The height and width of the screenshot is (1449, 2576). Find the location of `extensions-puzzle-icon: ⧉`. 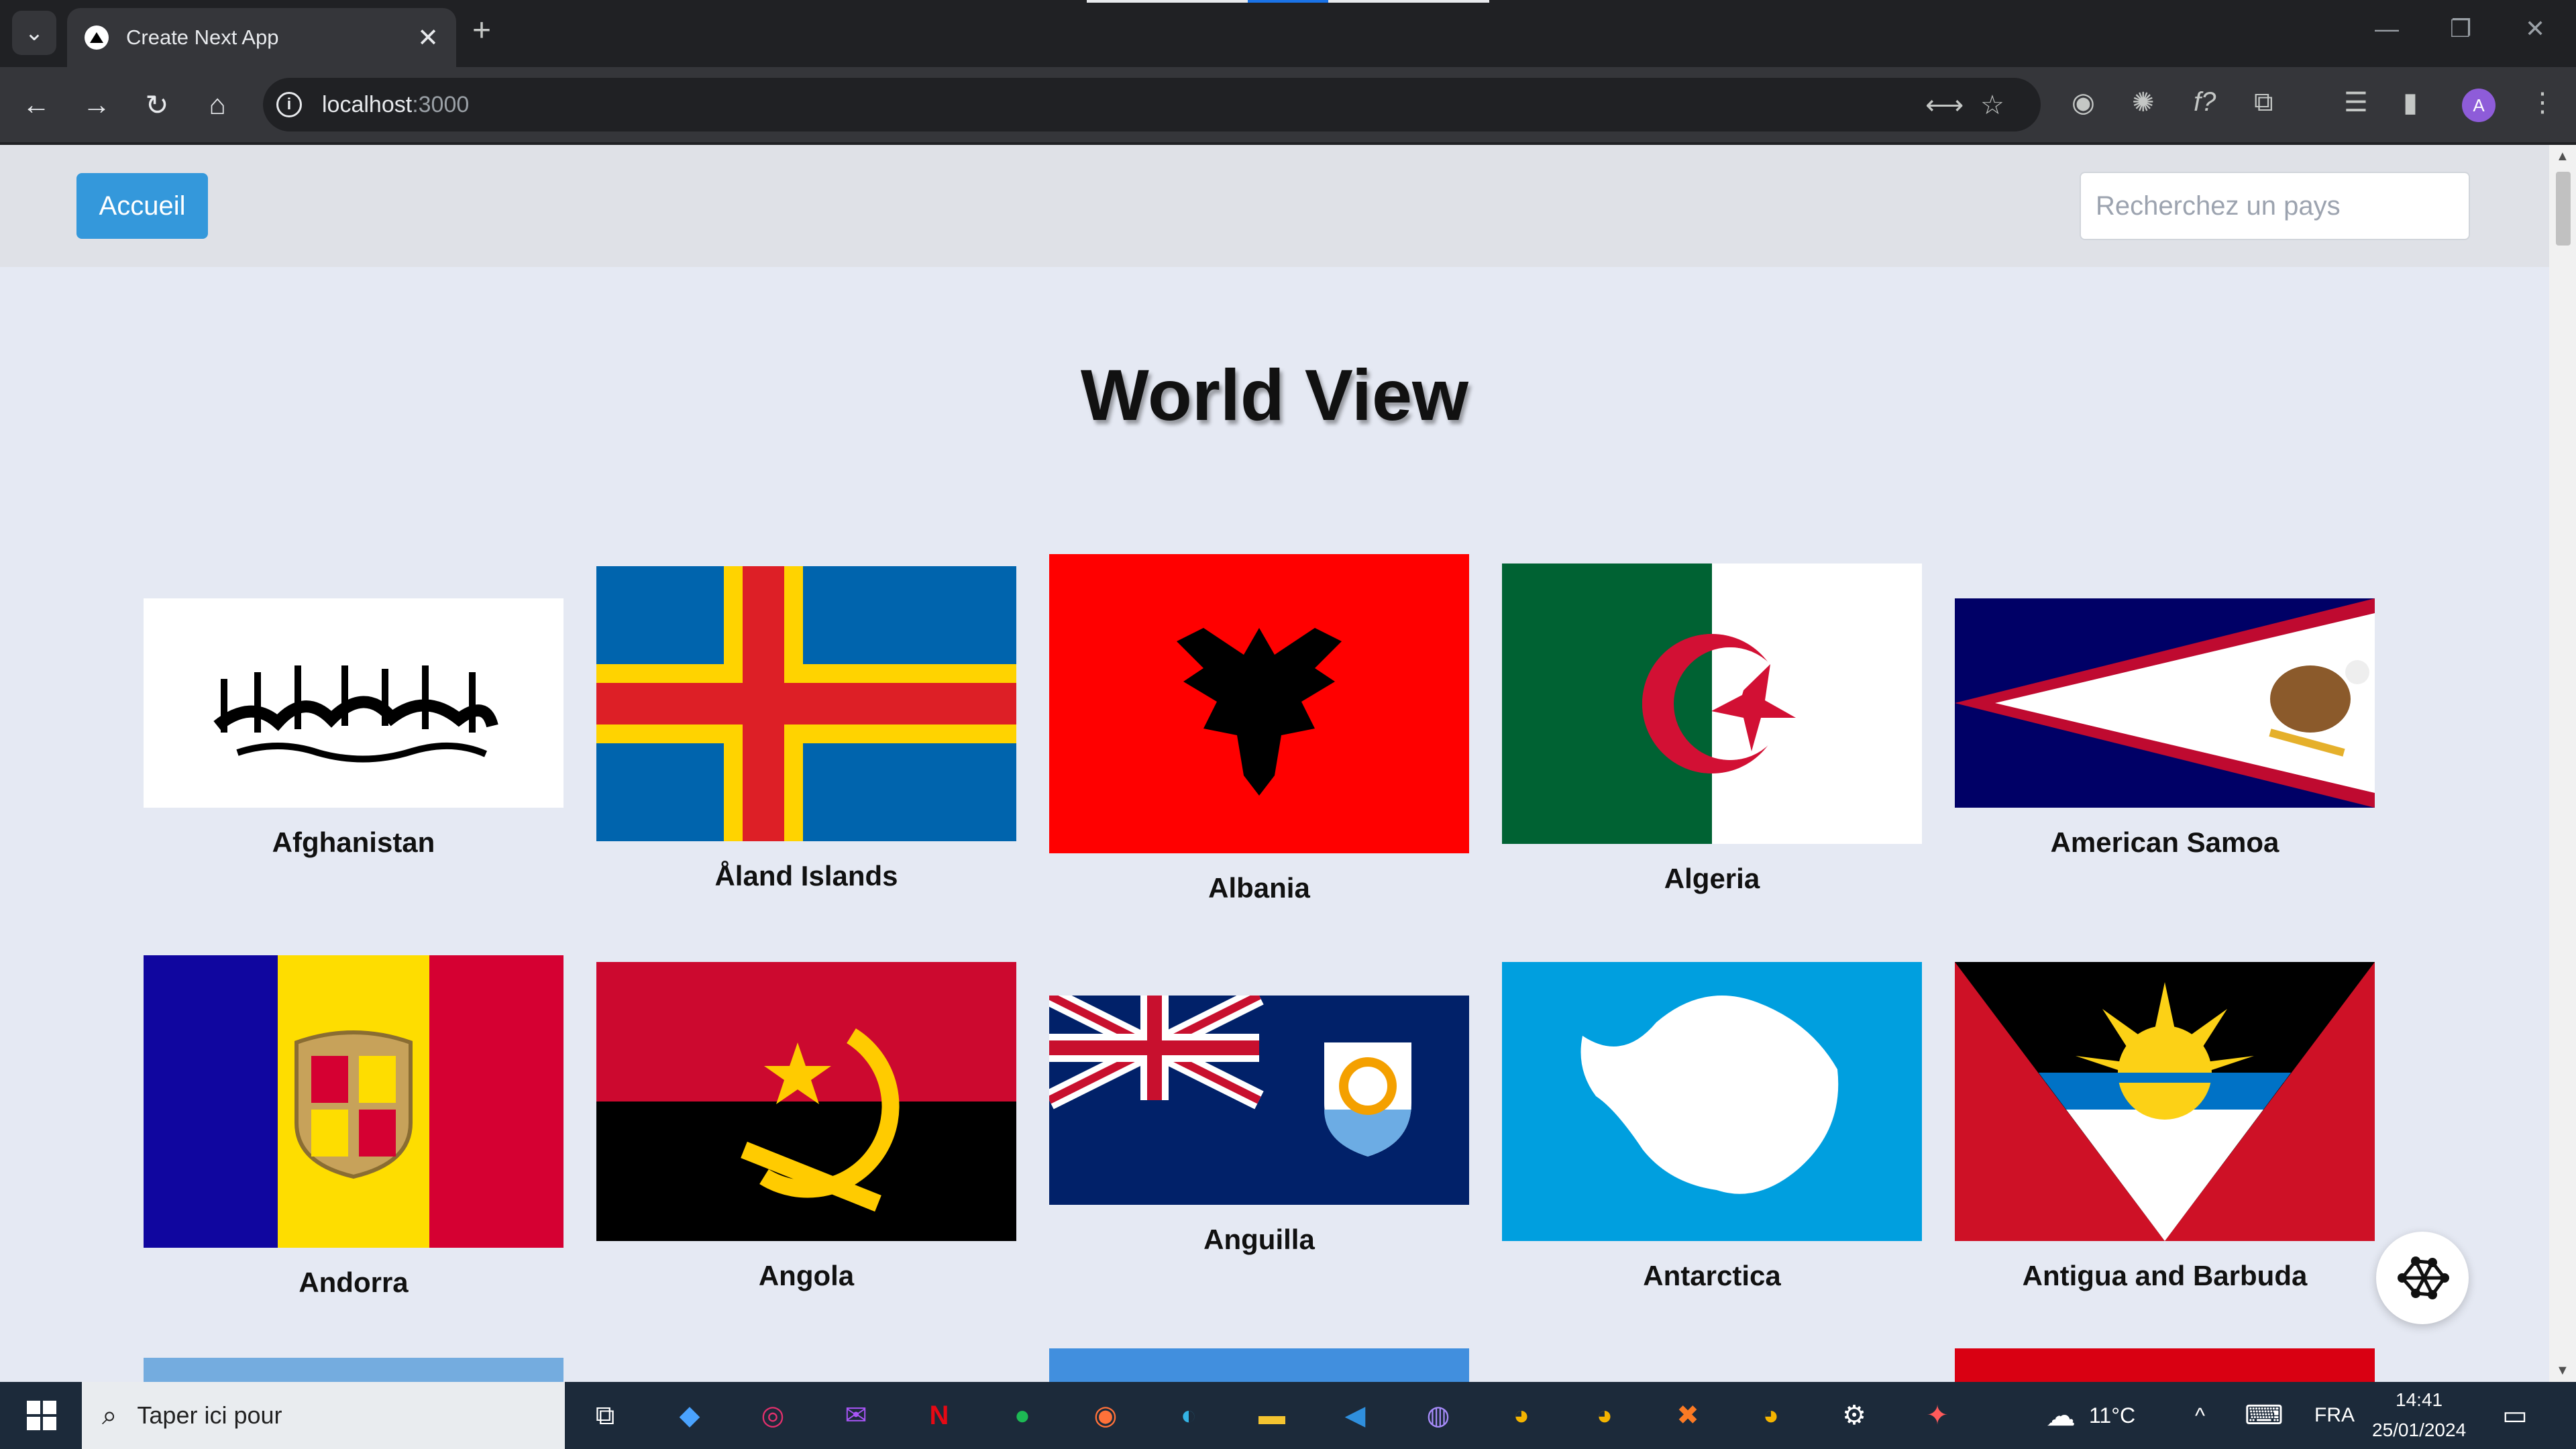

extensions-puzzle-icon: ⧉ is located at coordinates (2263, 102).